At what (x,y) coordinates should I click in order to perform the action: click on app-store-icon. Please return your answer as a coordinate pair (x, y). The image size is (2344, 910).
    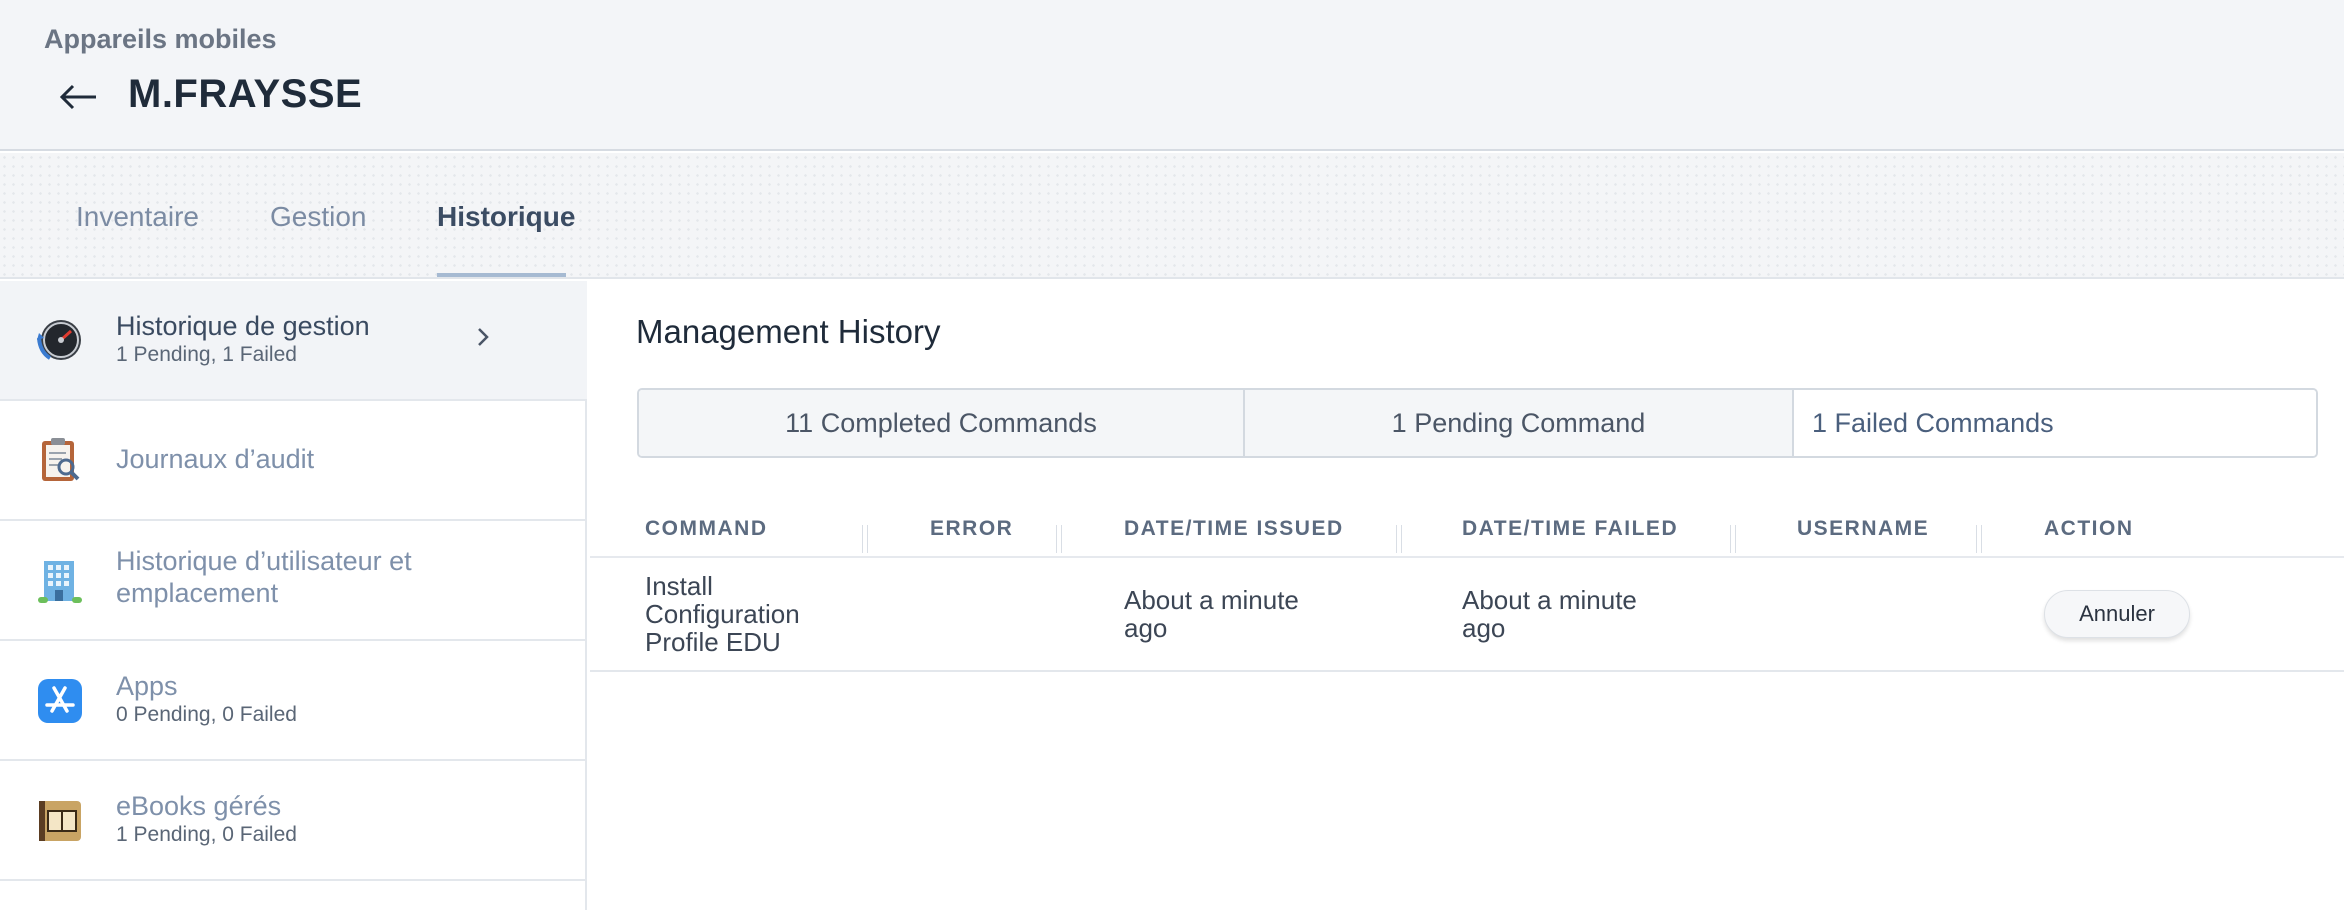
    Looking at the image, I should click on (60, 701).